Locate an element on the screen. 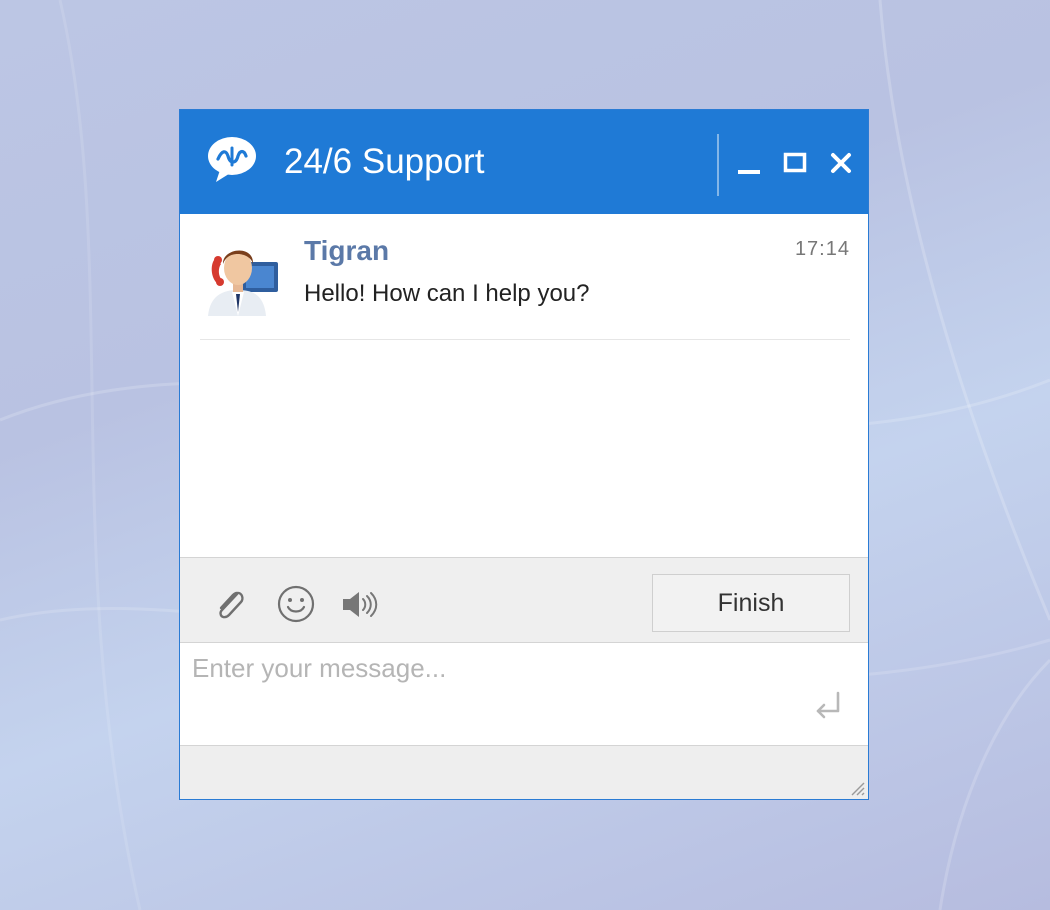  chat-bubble-logo-icon is located at coordinates (232, 159).